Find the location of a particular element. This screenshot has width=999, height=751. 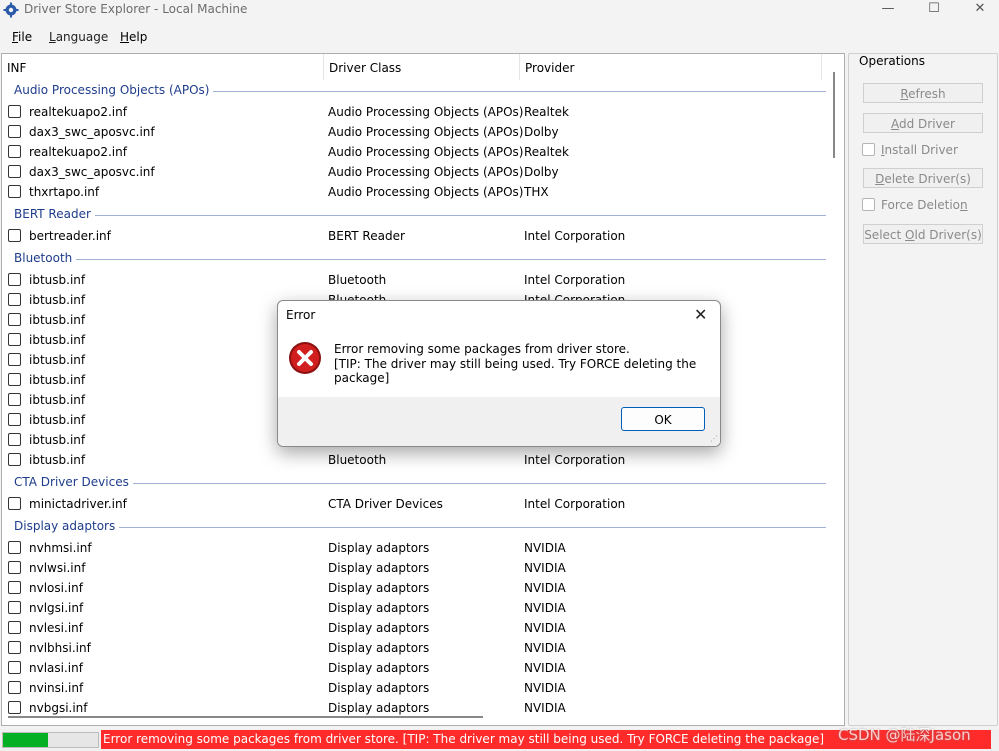

group-label: BERT Reader is located at coordinates (54, 214).